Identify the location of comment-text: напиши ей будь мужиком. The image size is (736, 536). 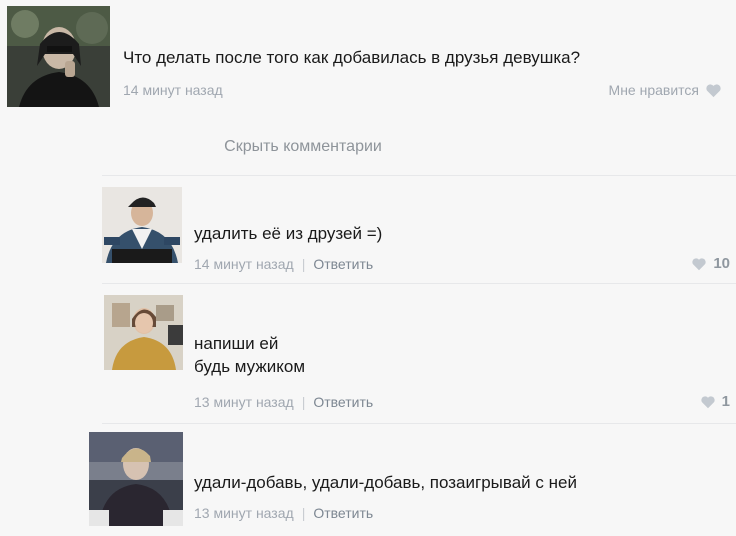
(249, 355).